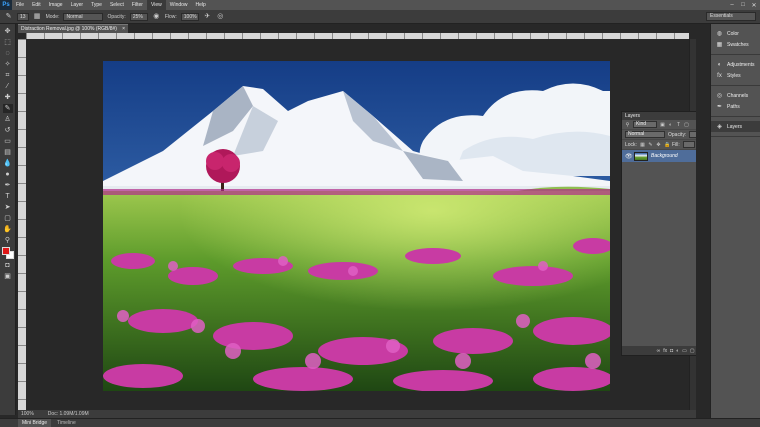 This screenshot has width=760, height=427. I want to click on close-icon: ✕, so click(754, 5).